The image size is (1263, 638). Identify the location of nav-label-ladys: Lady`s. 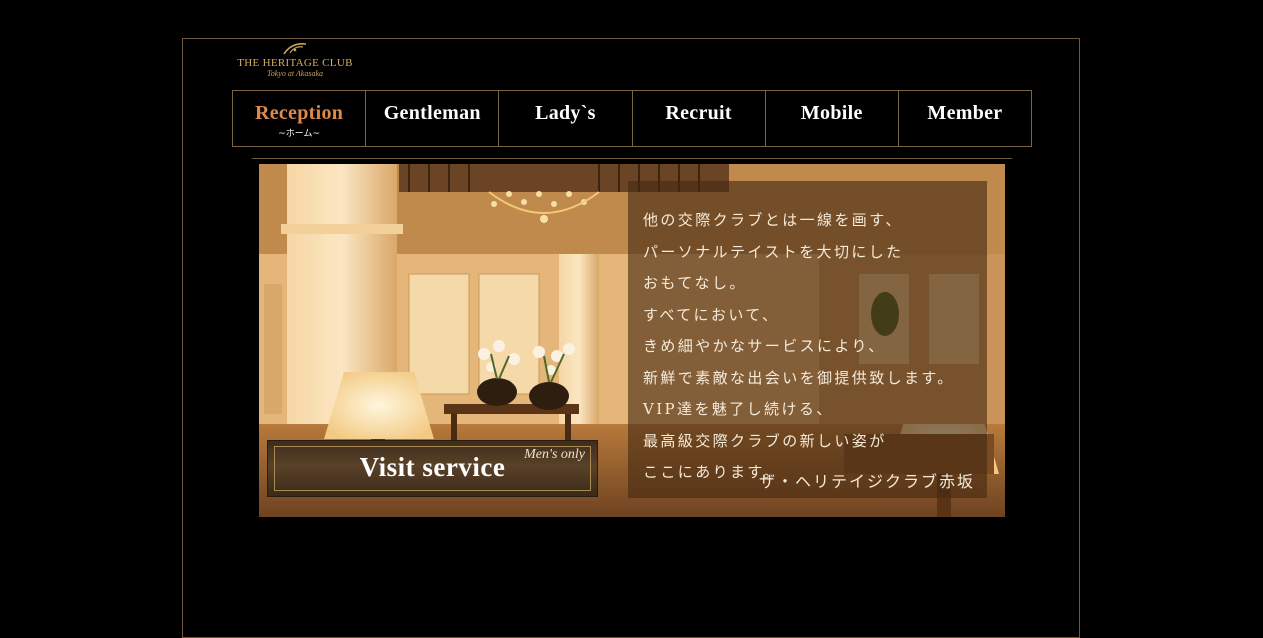
(565, 113).